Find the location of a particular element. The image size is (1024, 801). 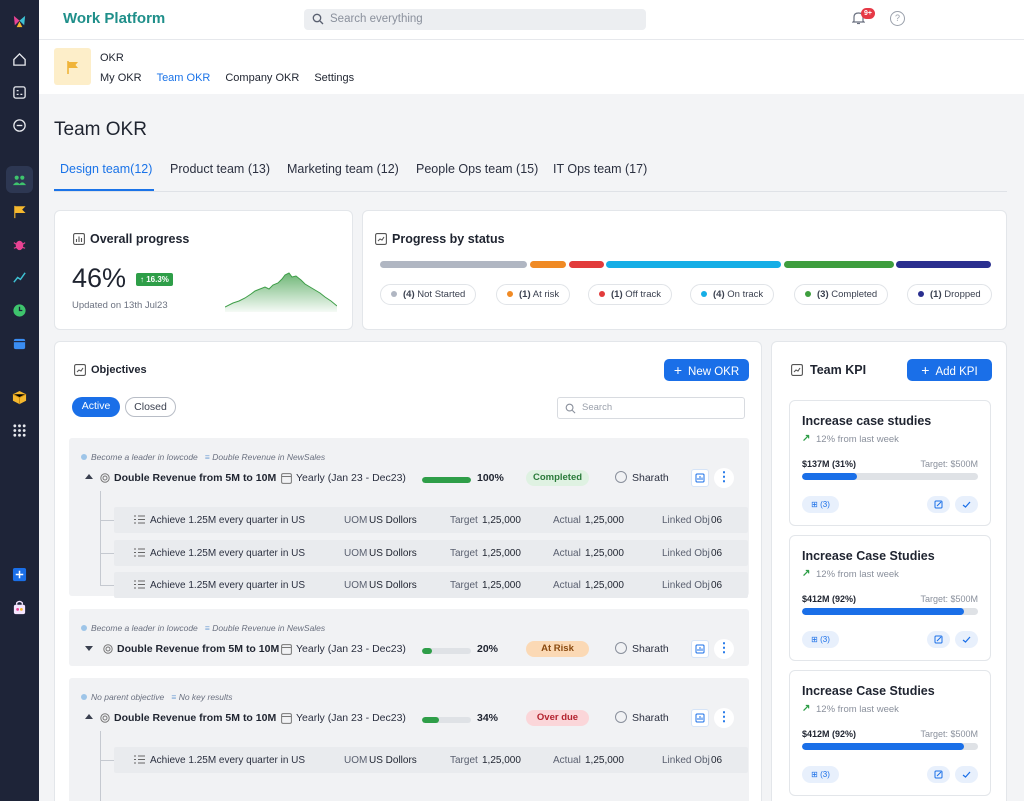

status-bar-at-risk is located at coordinates (548, 264).